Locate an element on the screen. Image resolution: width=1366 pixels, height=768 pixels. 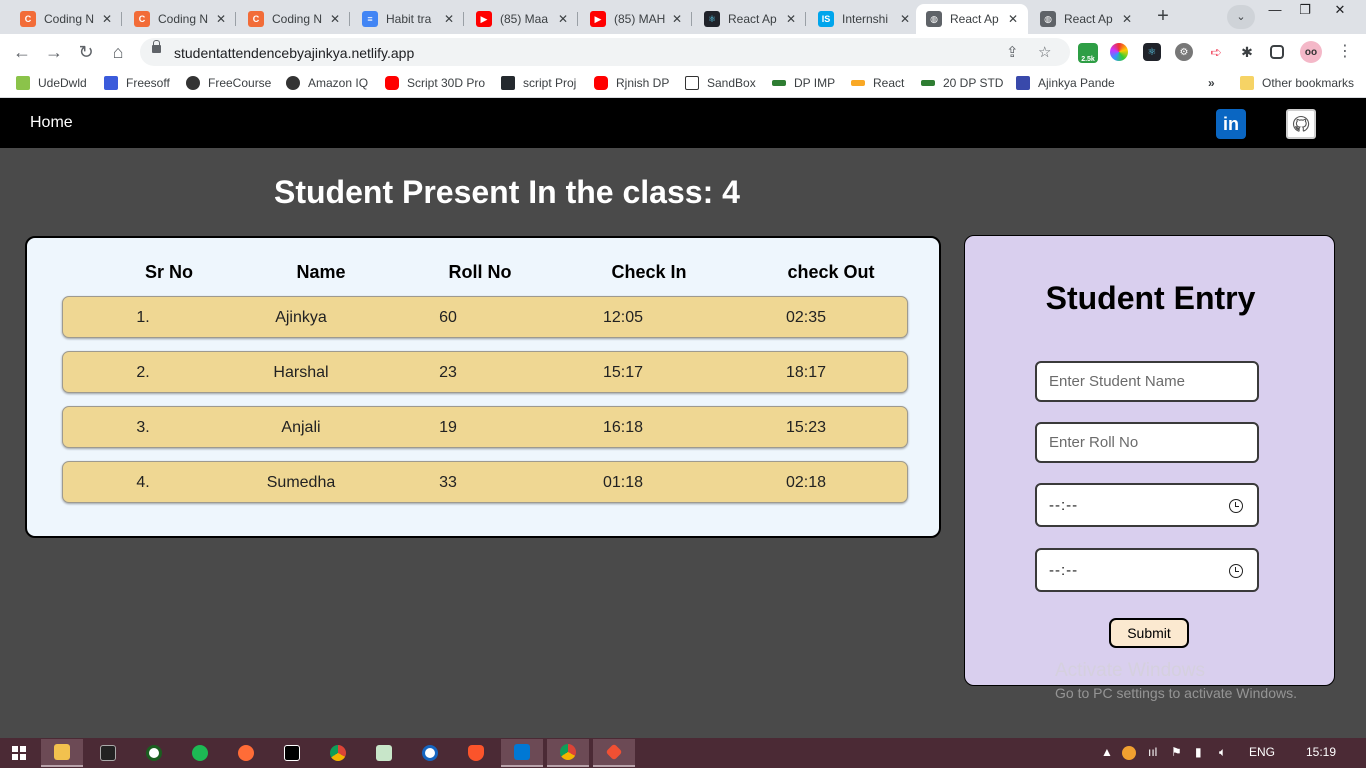
google-docs-icon: ≡ is located at coordinates (370, 19).